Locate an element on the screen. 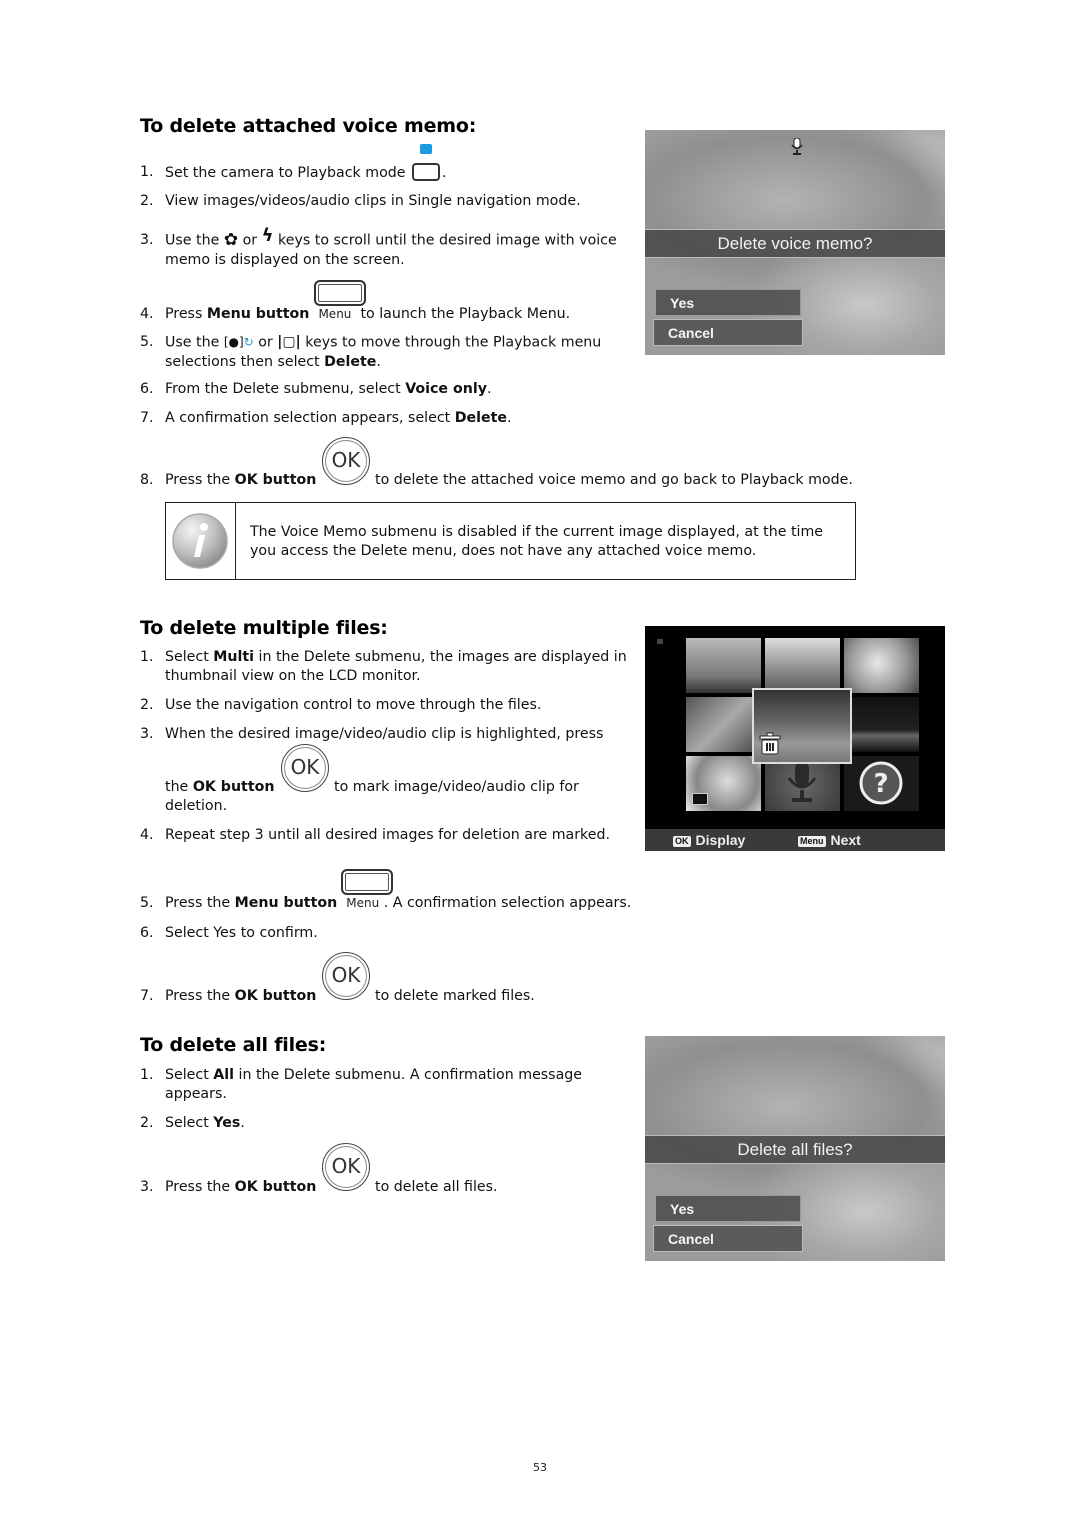 This screenshot has width=1080, height=1515. section-title-multiple: To delete multiple files: is located at coordinates (264, 628).